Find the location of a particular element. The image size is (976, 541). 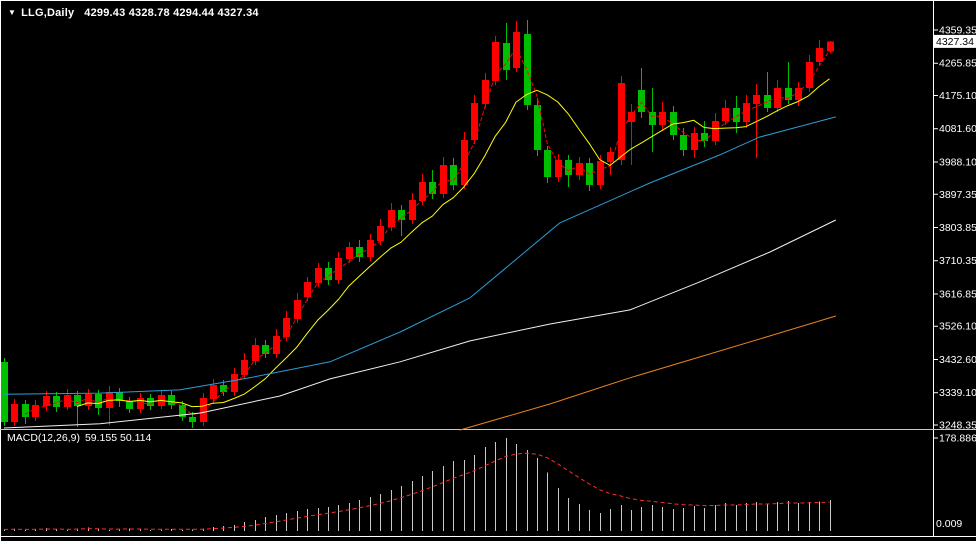

svg-text: 0.009 is located at coordinates (949, 524).